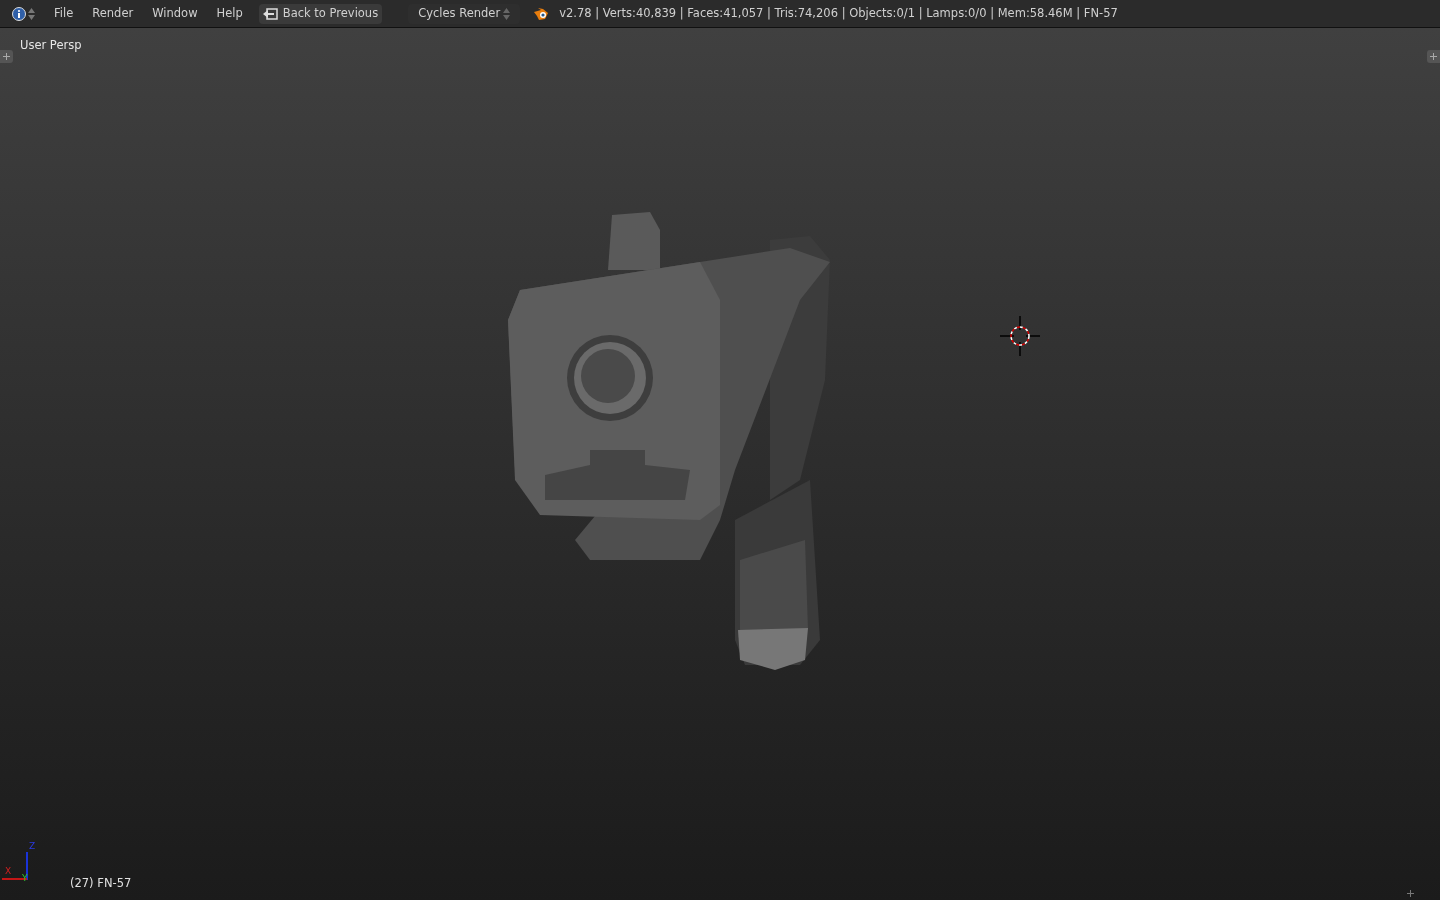 The width and height of the screenshot is (1440, 900). Describe the element at coordinates (113, 13) in the screenshot. I see `menu-item: Render` at that location.